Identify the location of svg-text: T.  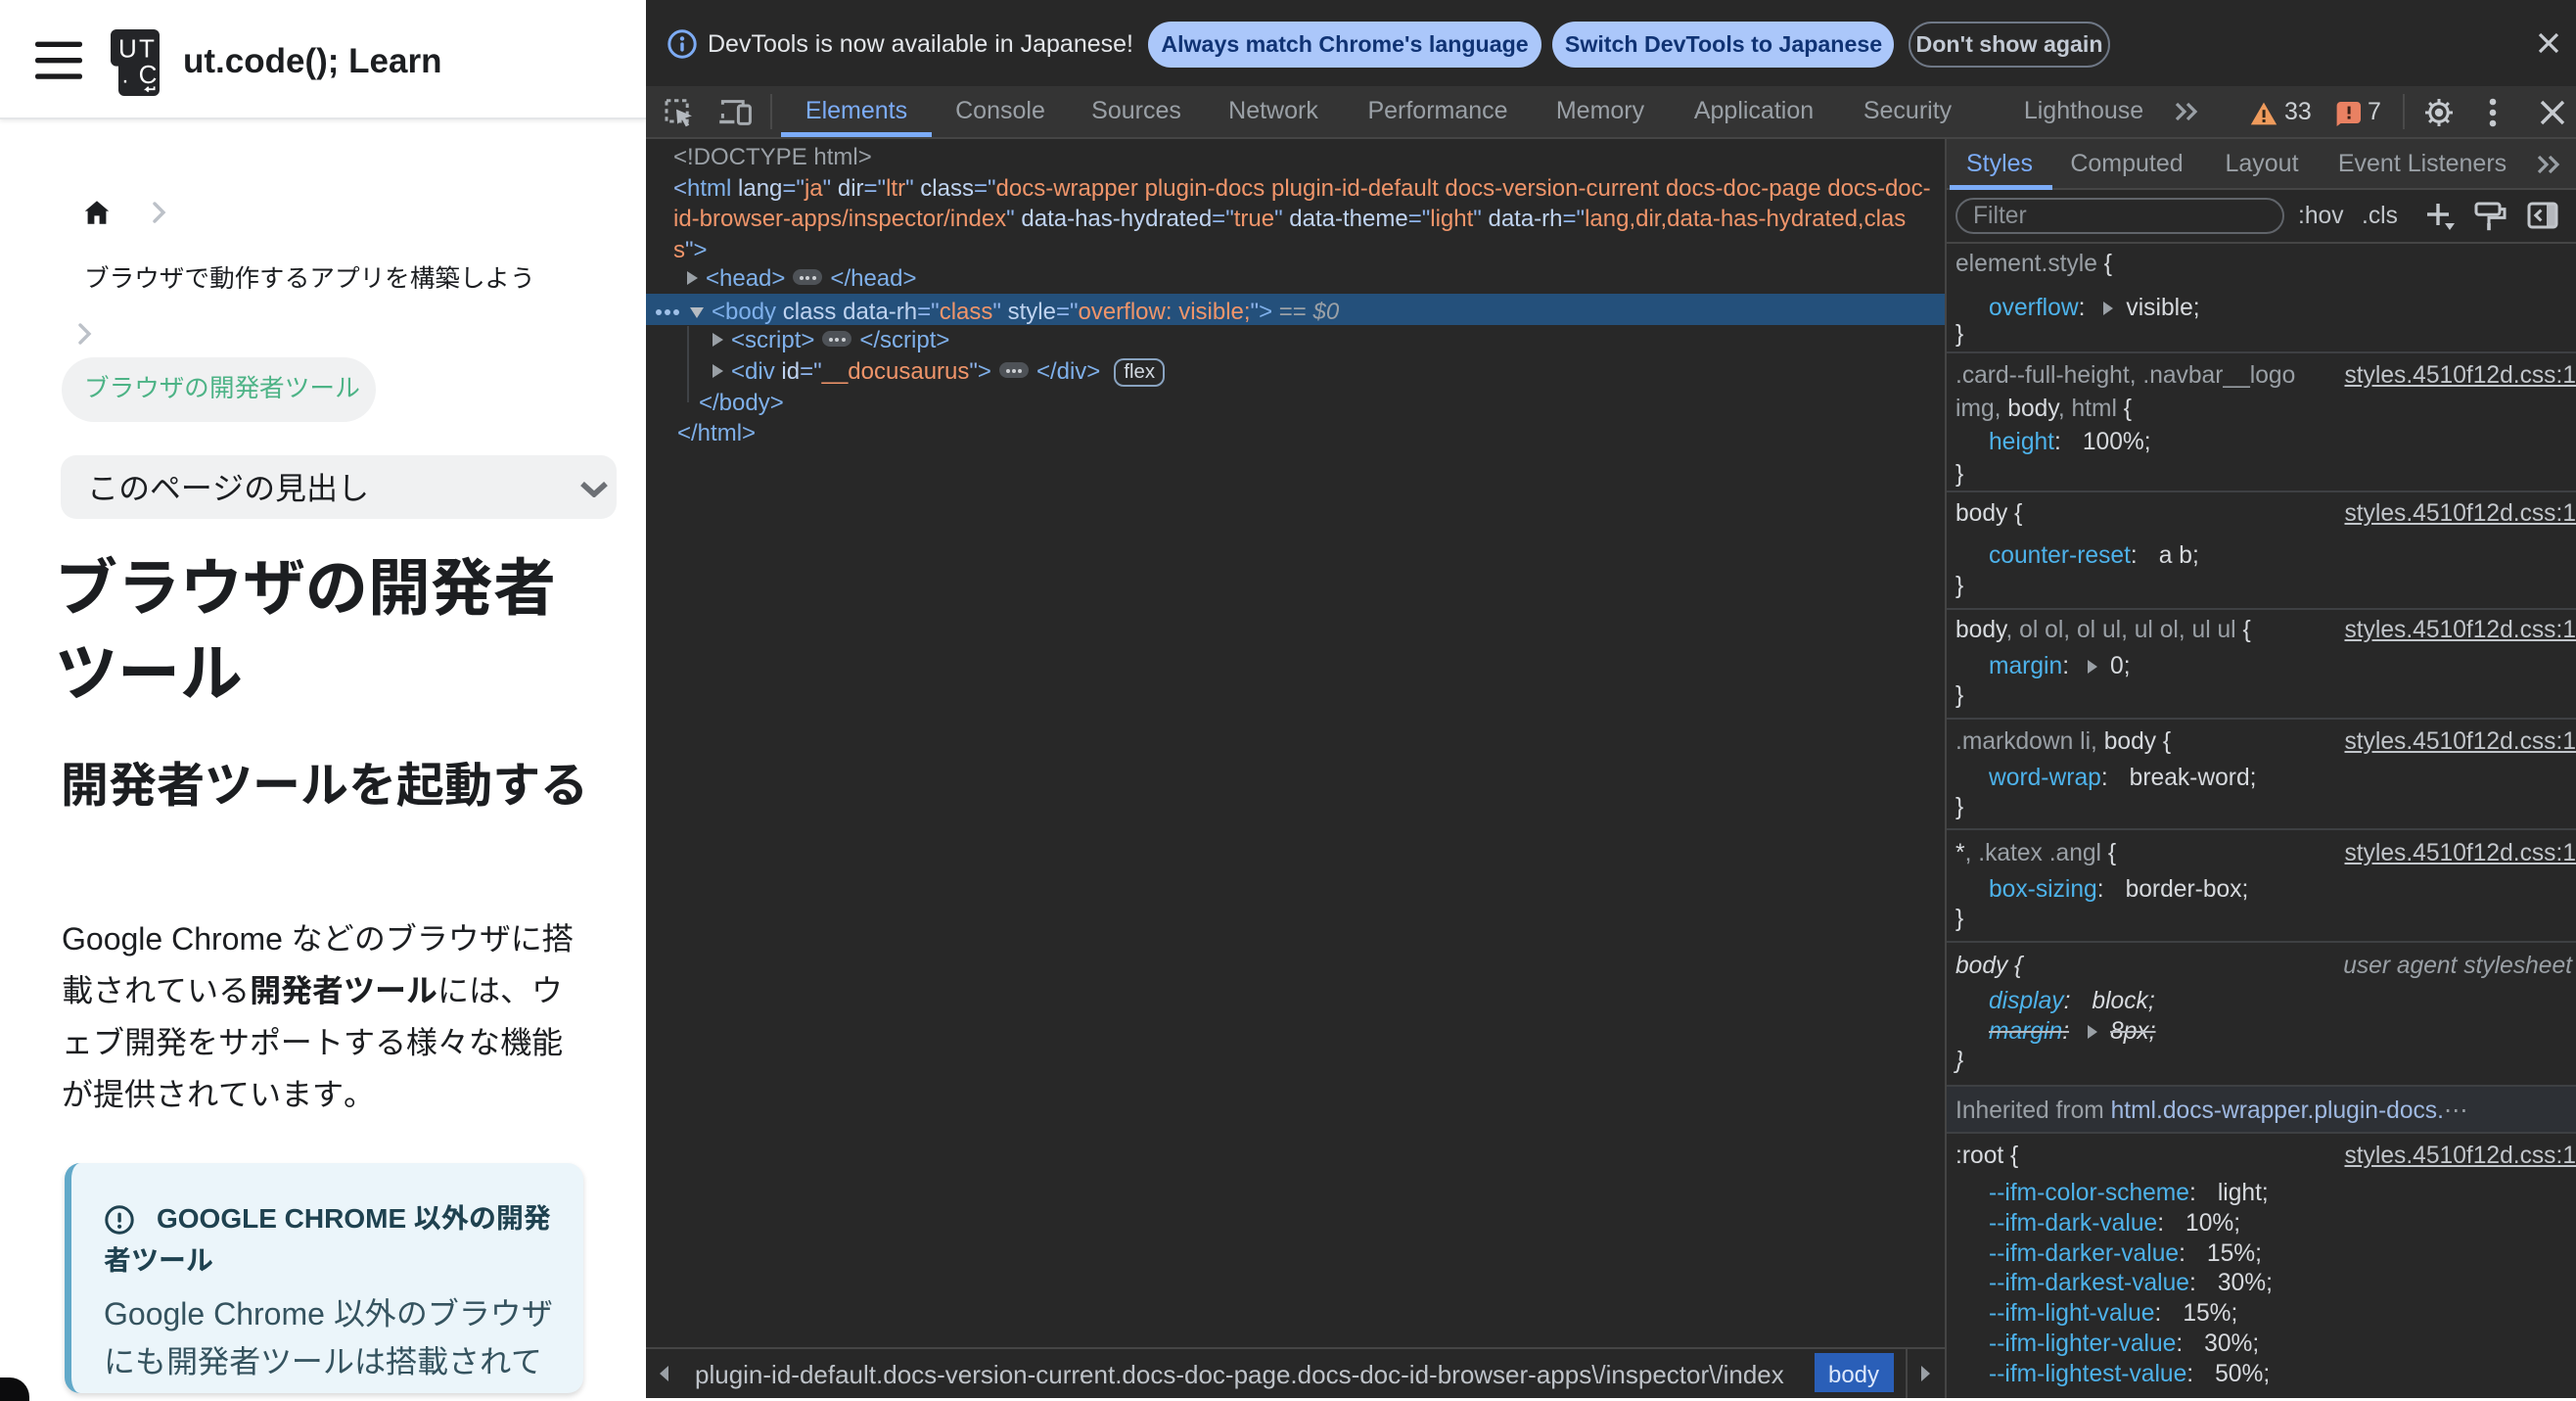
(147, 48).